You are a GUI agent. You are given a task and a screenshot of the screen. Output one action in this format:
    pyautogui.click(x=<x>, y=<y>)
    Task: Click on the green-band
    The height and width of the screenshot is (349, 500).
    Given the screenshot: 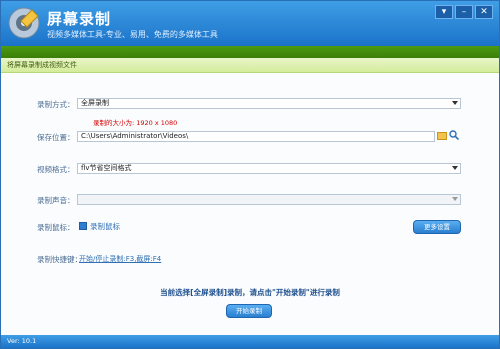 What is the action you would take?
    pyautogui.click(x=250, y=52)
    